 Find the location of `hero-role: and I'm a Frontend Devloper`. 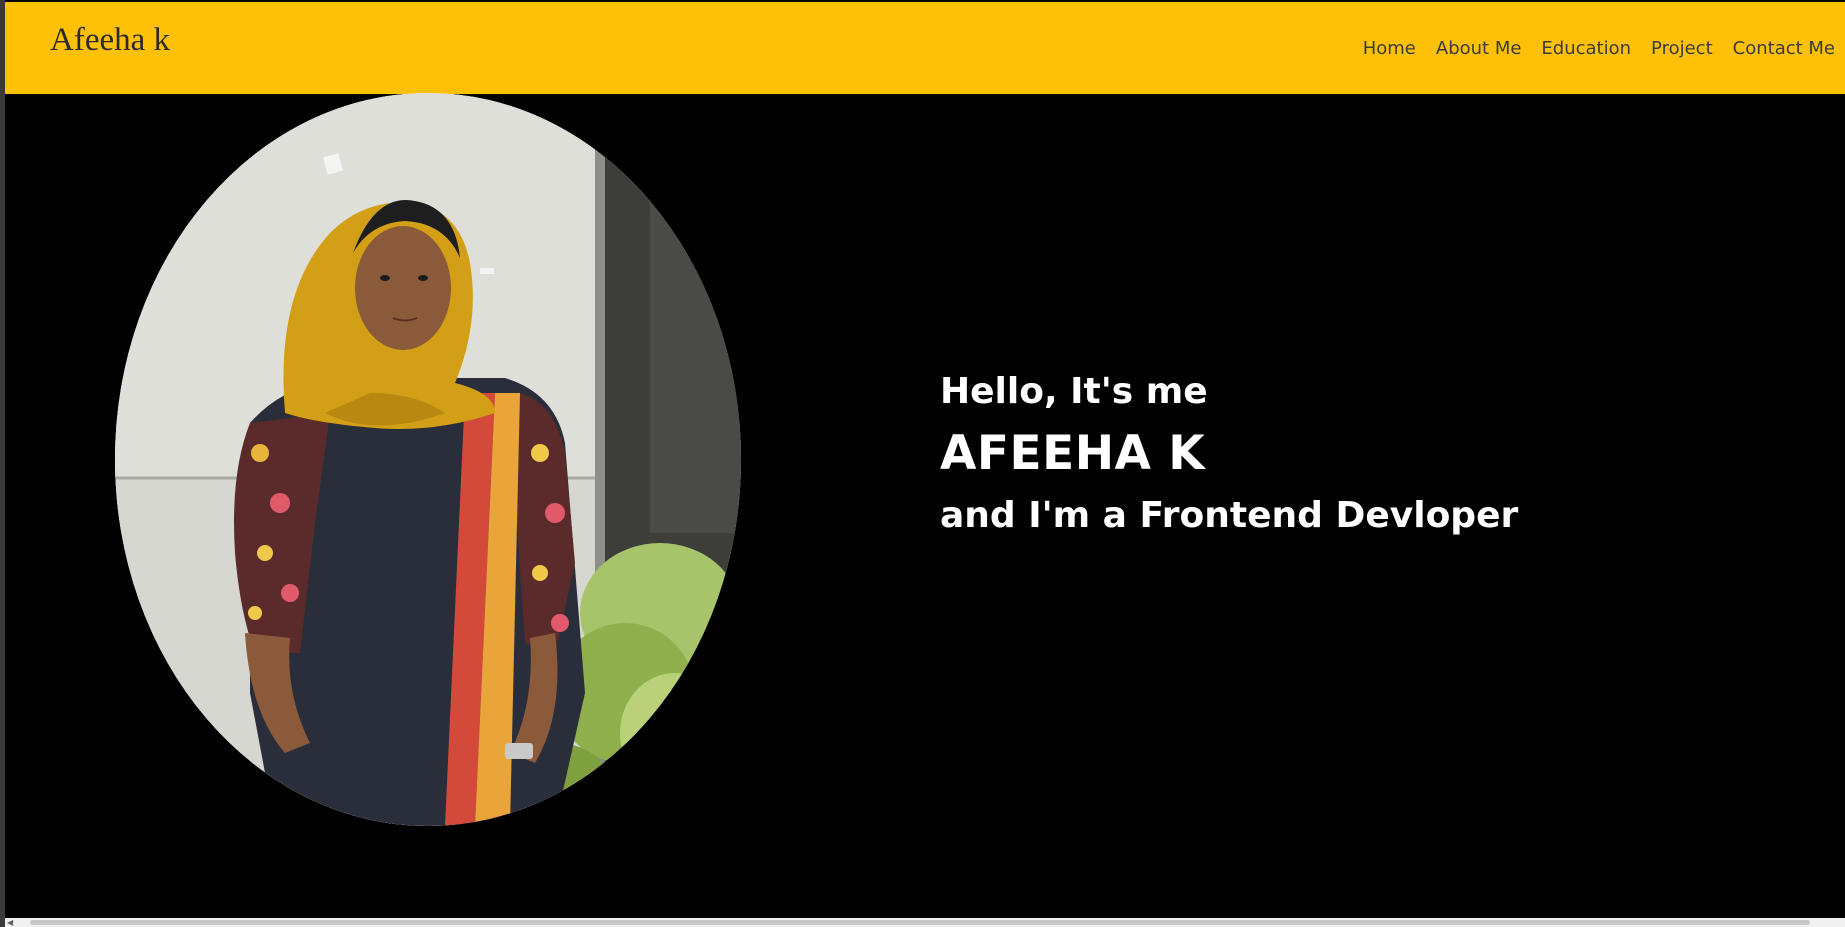

hero-role: and I'm a Frontend Devloper is located at coordinates (1229, 515).